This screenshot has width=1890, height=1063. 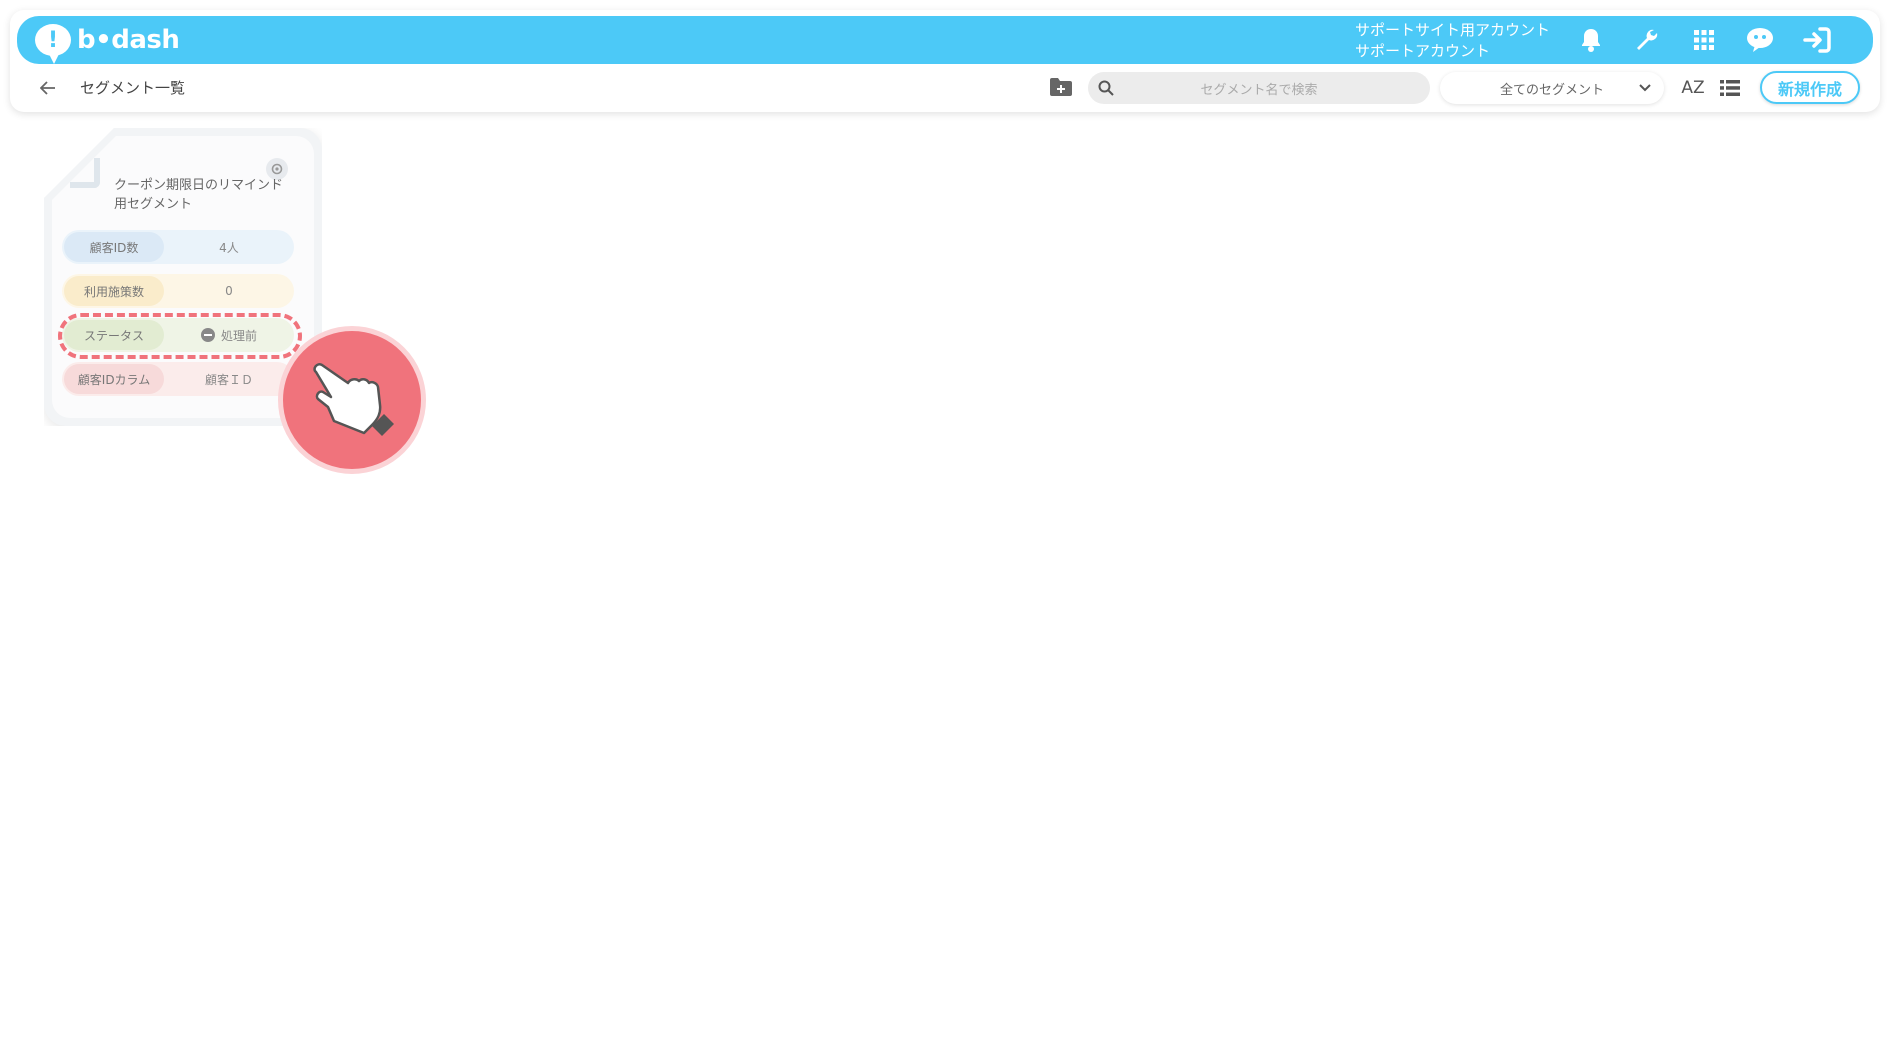 What do you see at coordinates (1693, 88) in the screenshot?
I see `sort-az-button: AZ` at bounding box center [1693, 88].